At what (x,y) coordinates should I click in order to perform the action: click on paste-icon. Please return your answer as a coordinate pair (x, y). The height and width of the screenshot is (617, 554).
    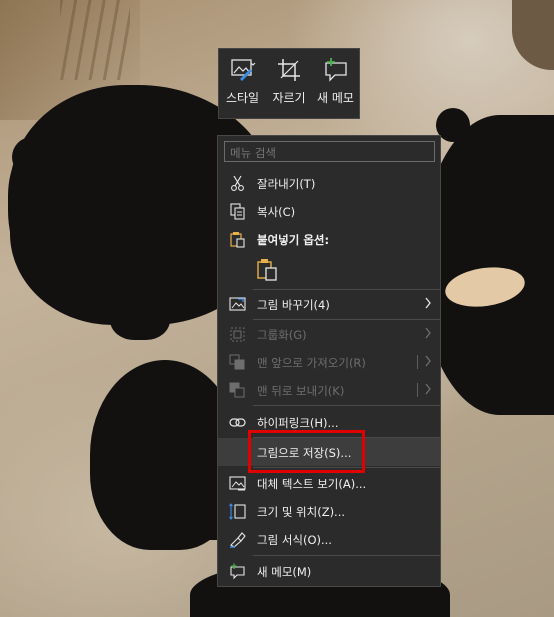
    Looking at the image, I should click on (237, 240).